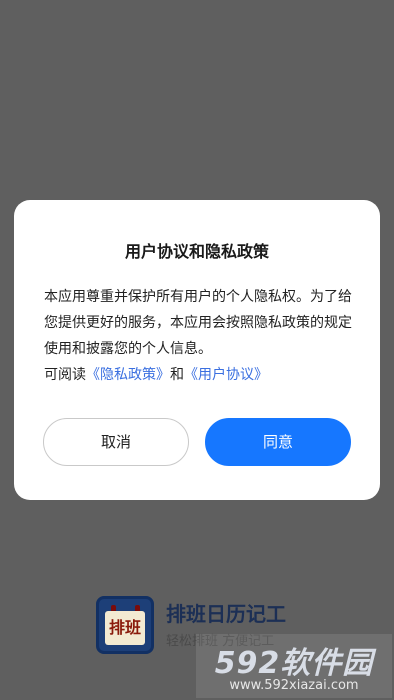 This screenshot has width=394, height=700. What do you see at coordinates (65, 375) in the screenshot?
I see `read-prefix-text: 可阅读` at bounding box center [65, 375].